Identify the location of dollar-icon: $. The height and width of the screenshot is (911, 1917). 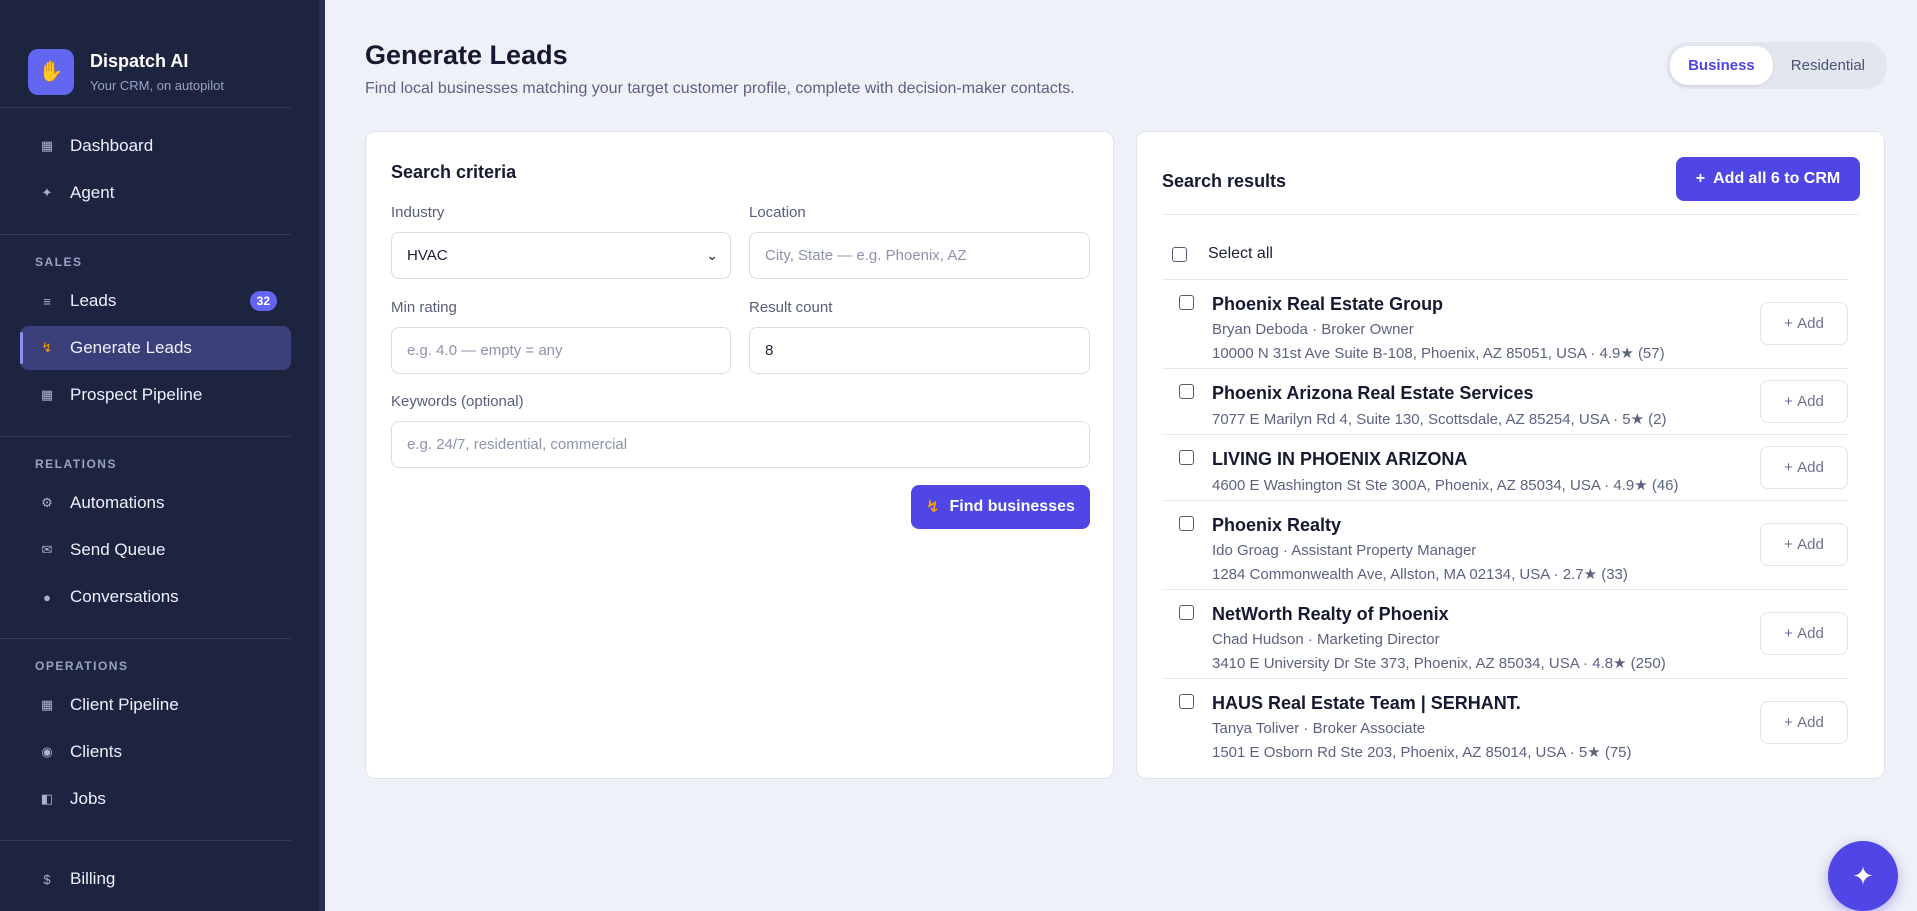
(47, 879).